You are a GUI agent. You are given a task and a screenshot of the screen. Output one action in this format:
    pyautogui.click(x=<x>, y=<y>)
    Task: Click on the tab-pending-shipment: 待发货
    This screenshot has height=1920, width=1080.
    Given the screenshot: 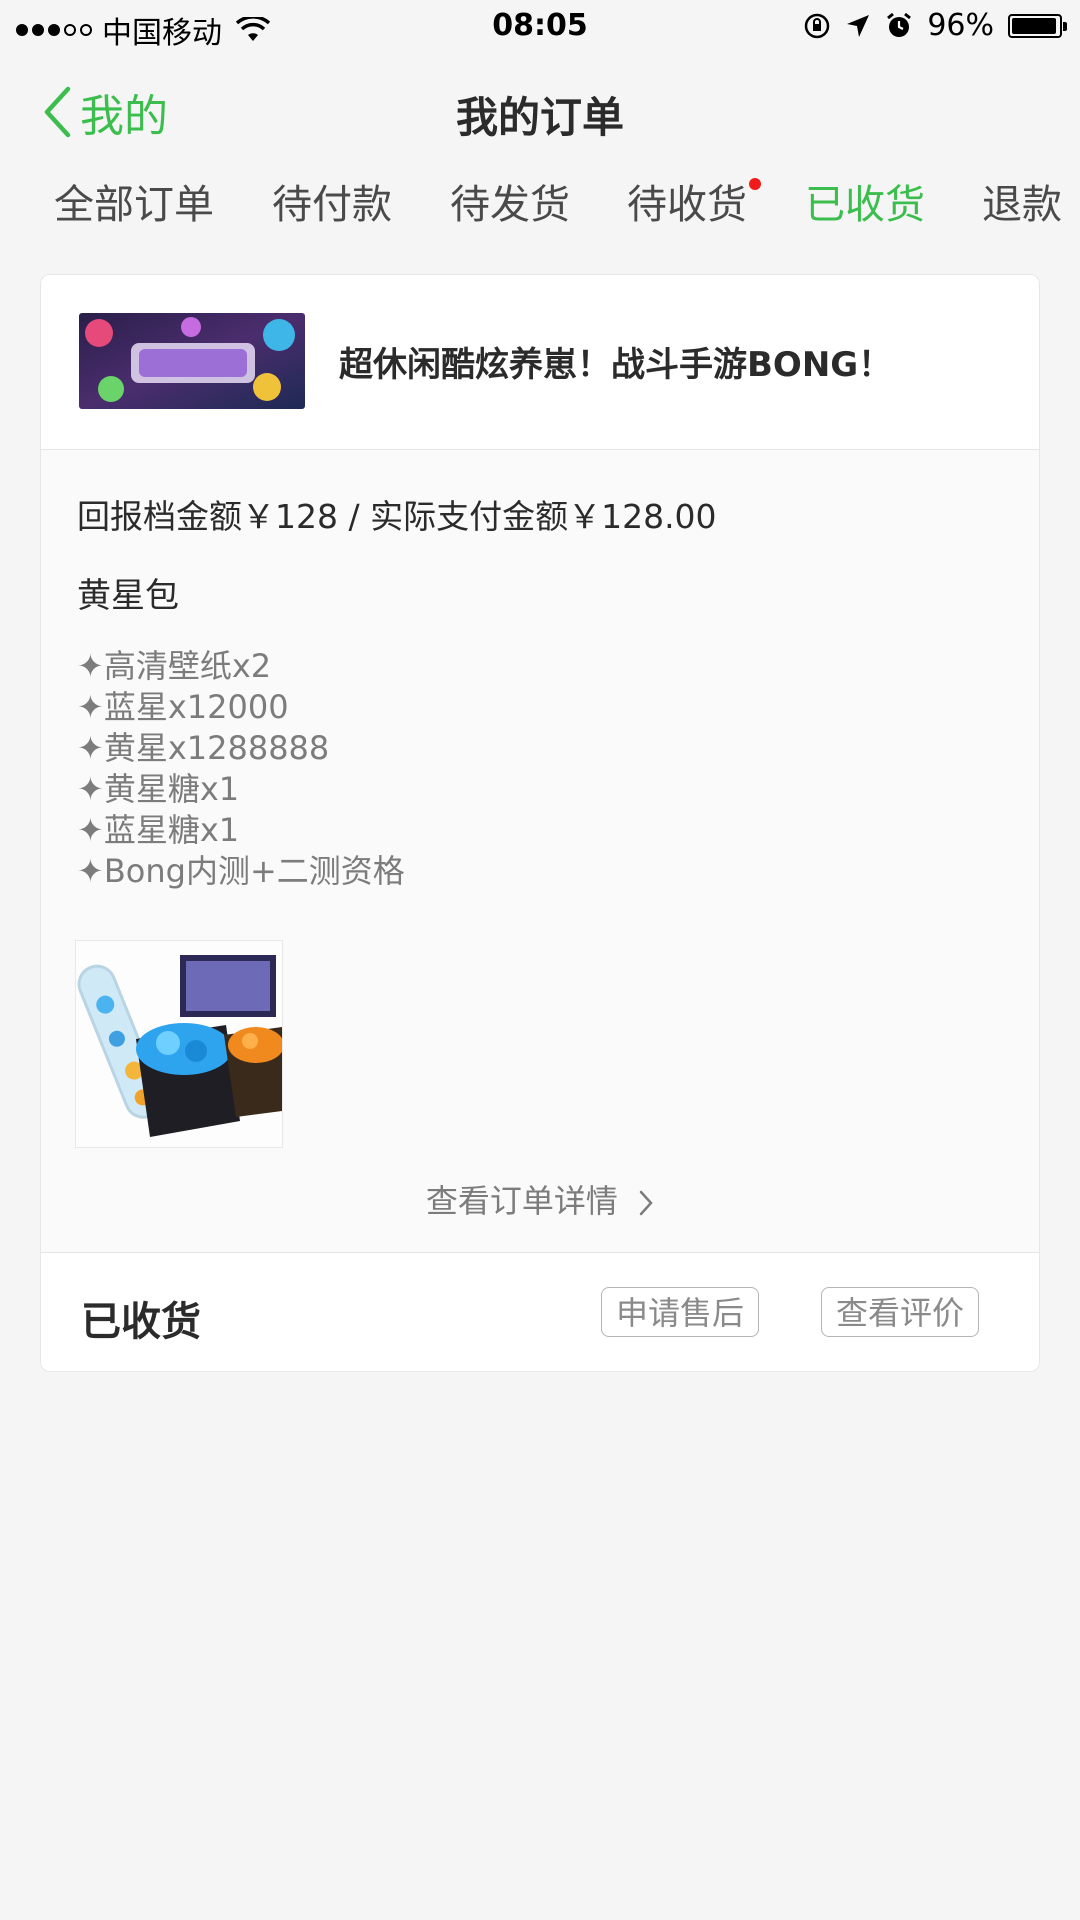 What is the action you would take?
    pyautogui.click(x=510, y=201)
    